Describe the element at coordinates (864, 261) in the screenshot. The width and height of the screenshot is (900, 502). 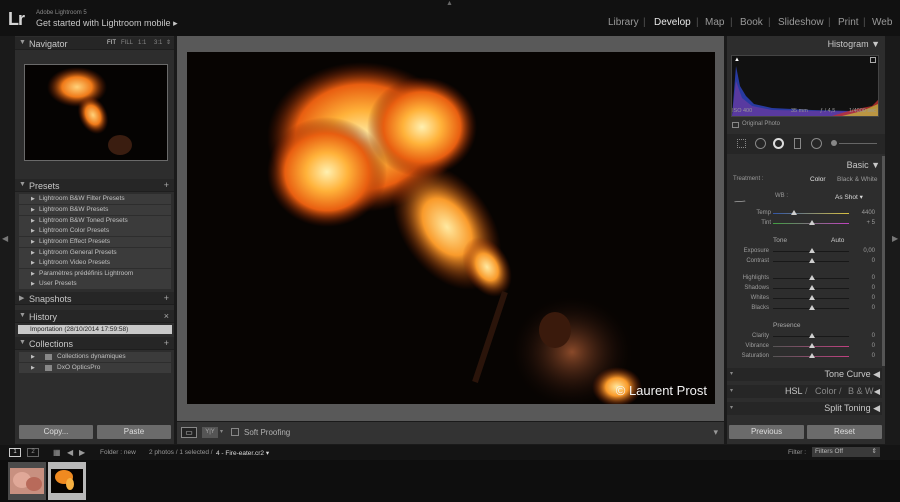
I see `contrast-value: 0` at that location.